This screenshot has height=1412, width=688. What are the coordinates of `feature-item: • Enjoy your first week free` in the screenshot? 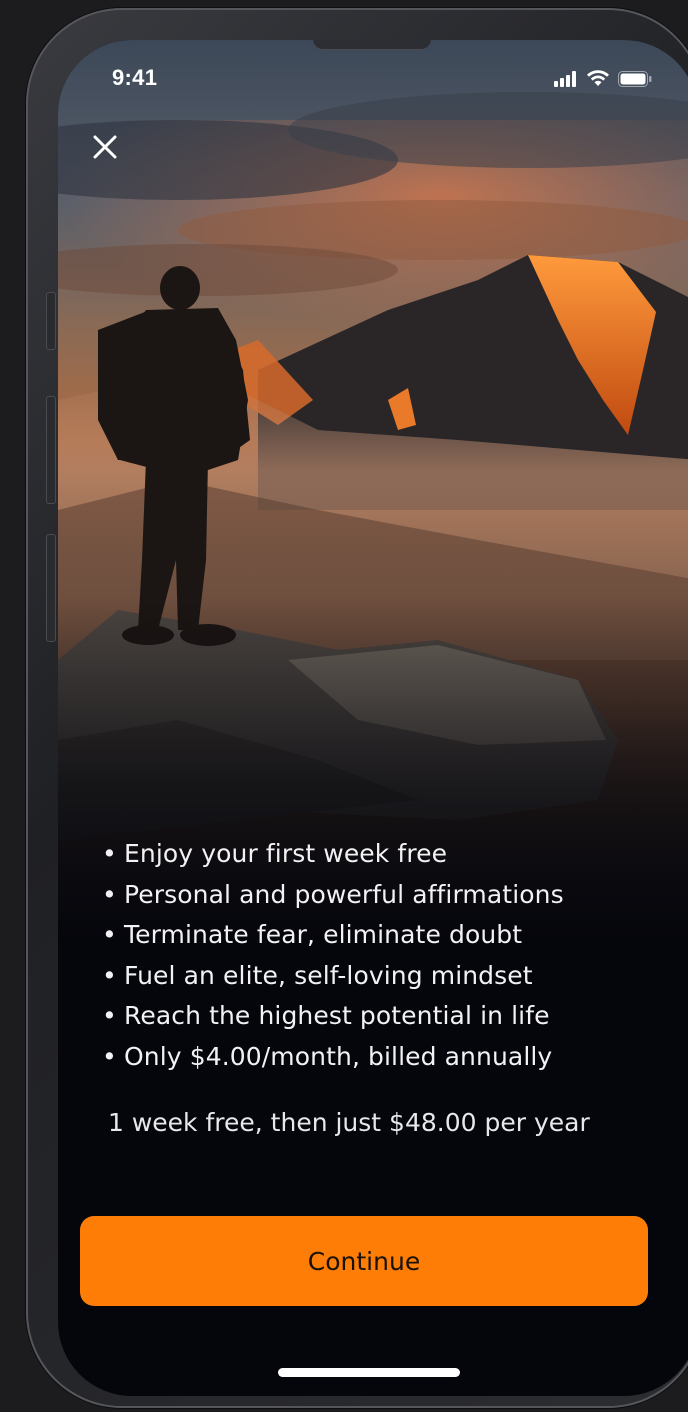 It's located at (387, 854).